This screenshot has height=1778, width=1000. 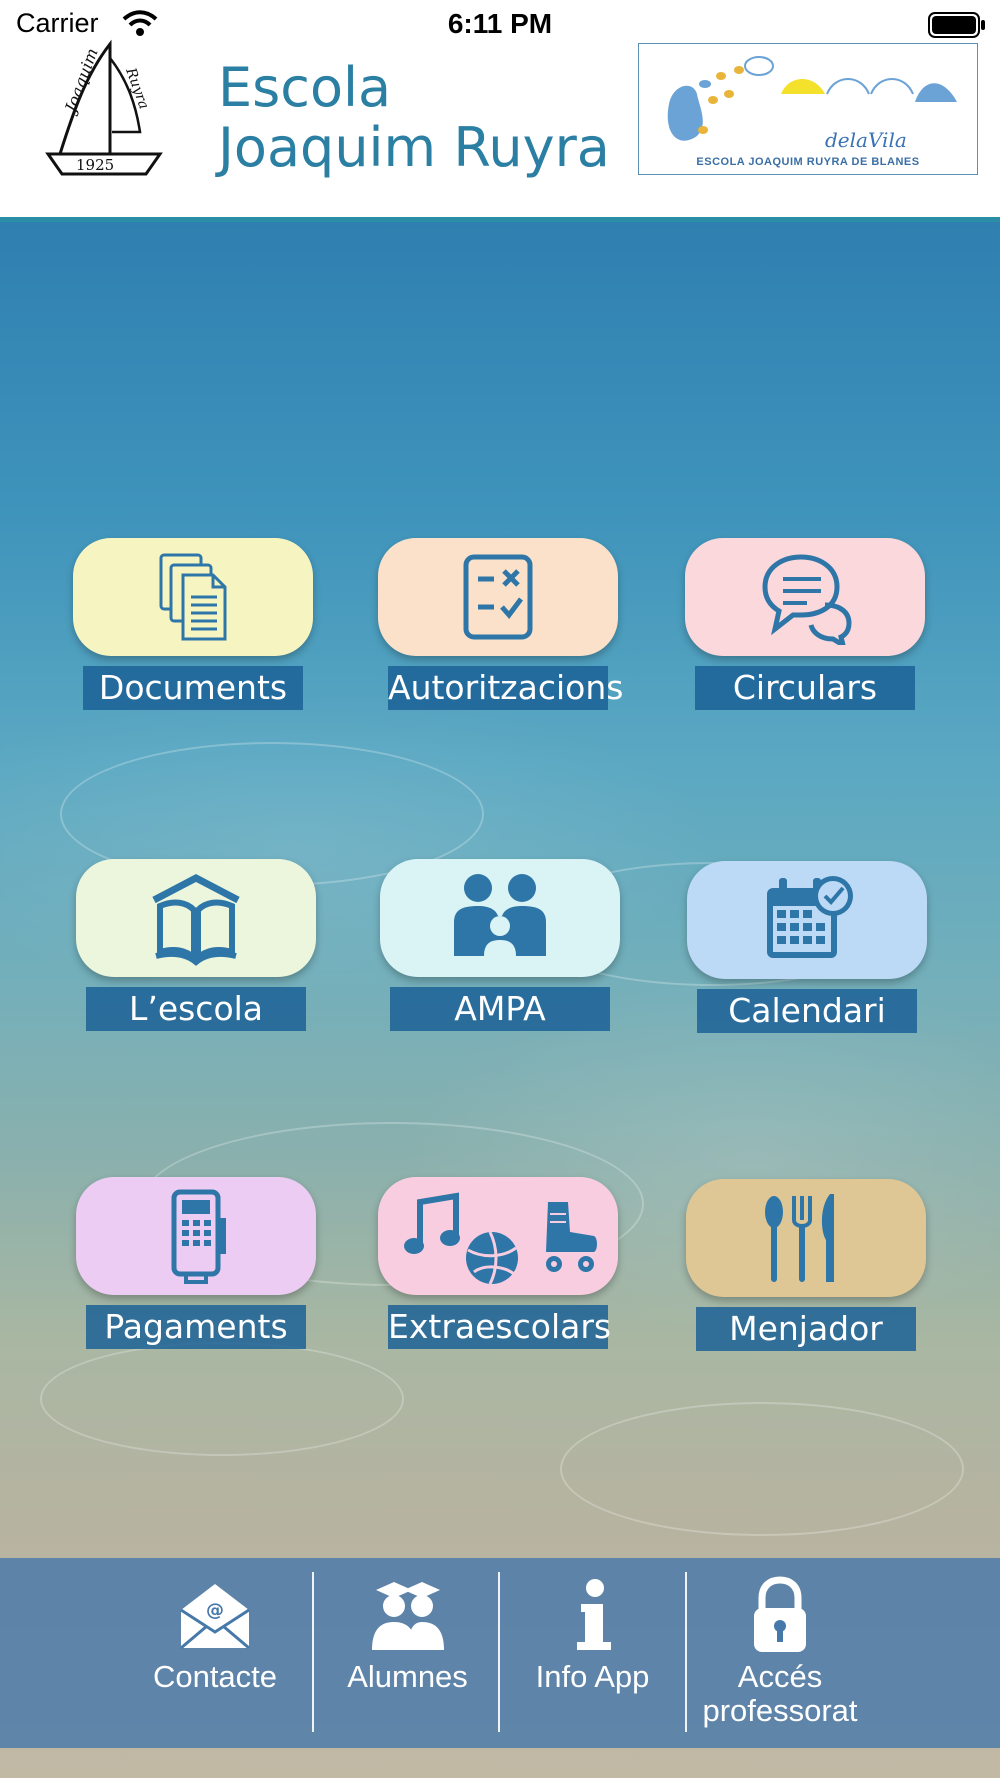 I want to click on checklist-icon, so click(x=498, y=597).